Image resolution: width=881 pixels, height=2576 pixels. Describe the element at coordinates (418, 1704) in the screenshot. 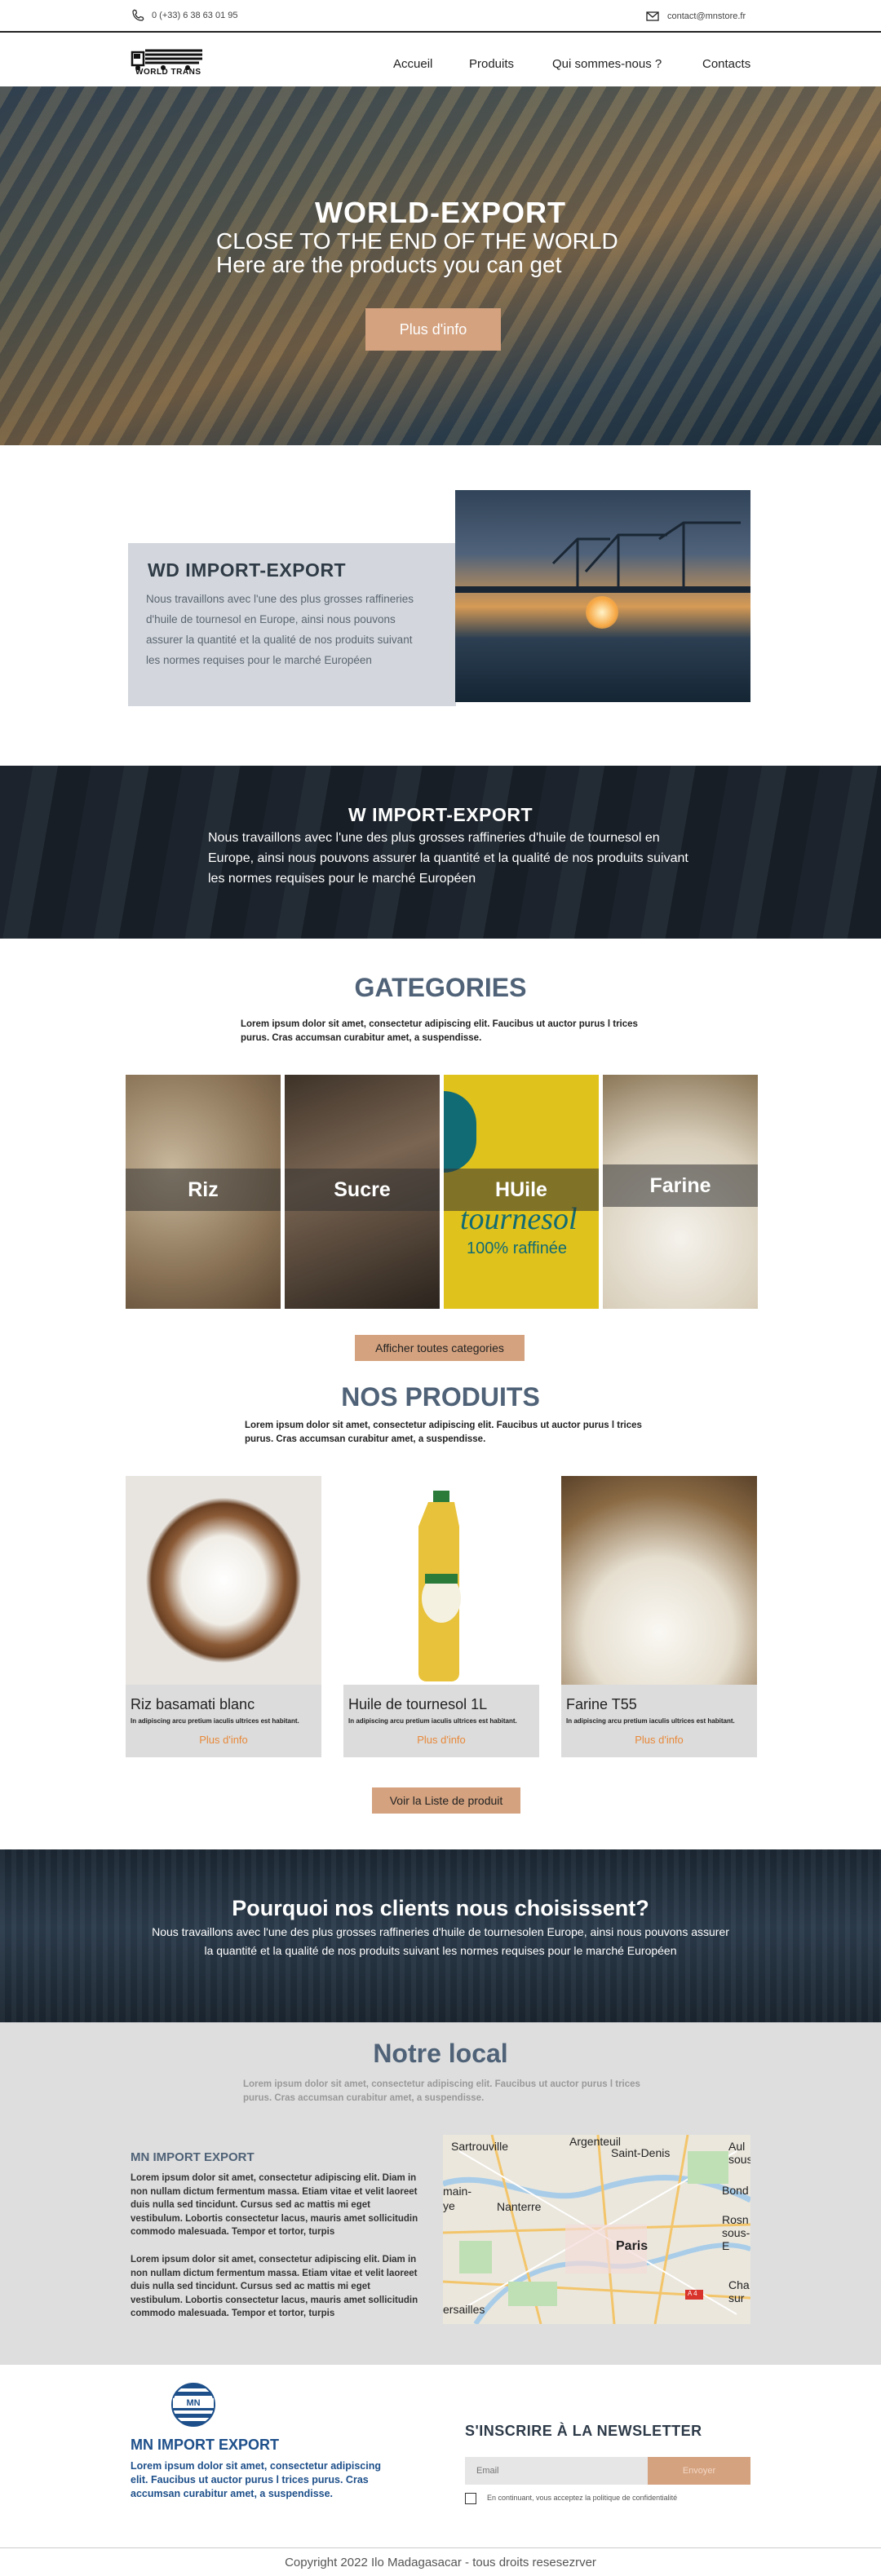

I see `product-name: Huile de tournesol 1L` at that location.